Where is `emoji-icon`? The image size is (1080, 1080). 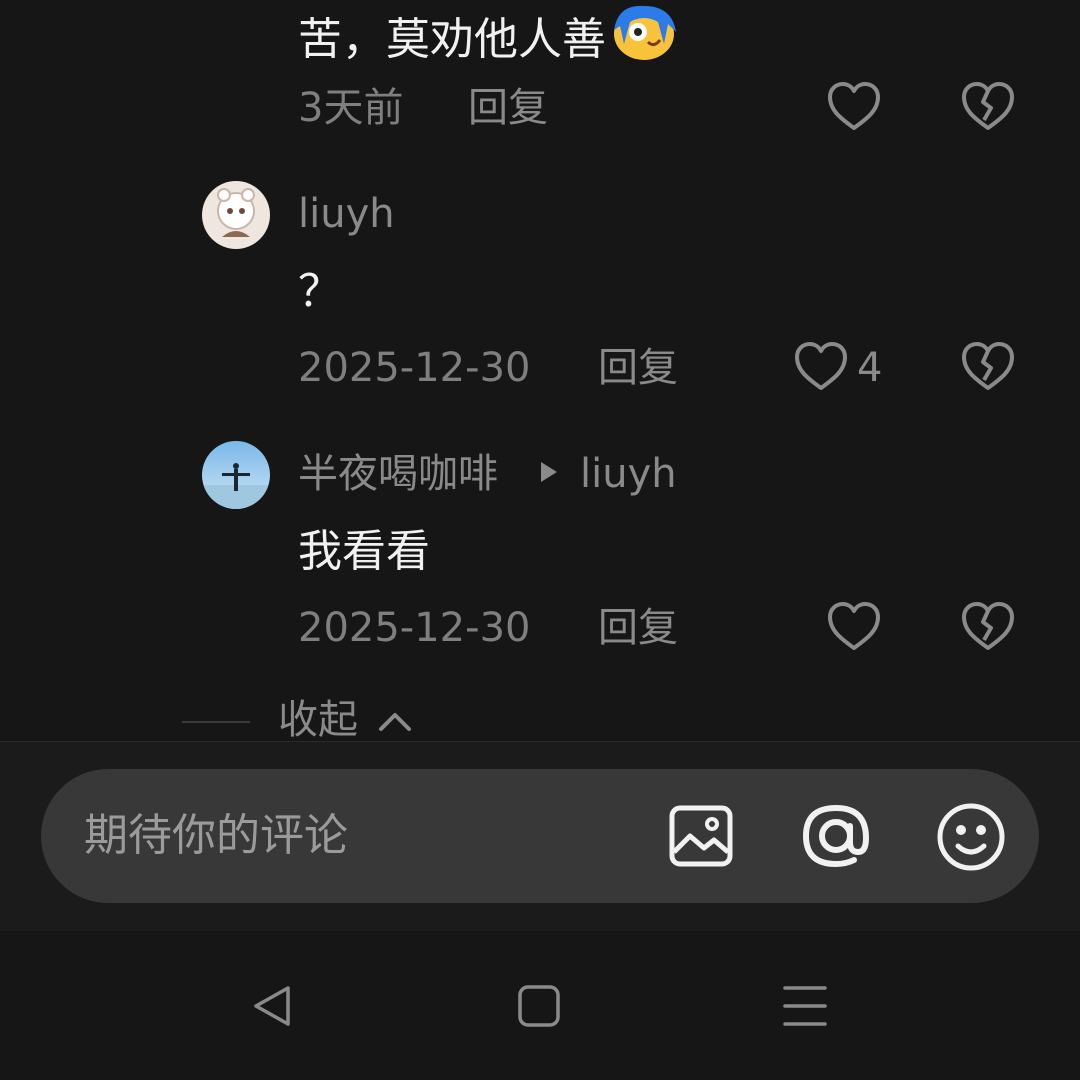
emoji-icon is located at coordinates (971, 837).